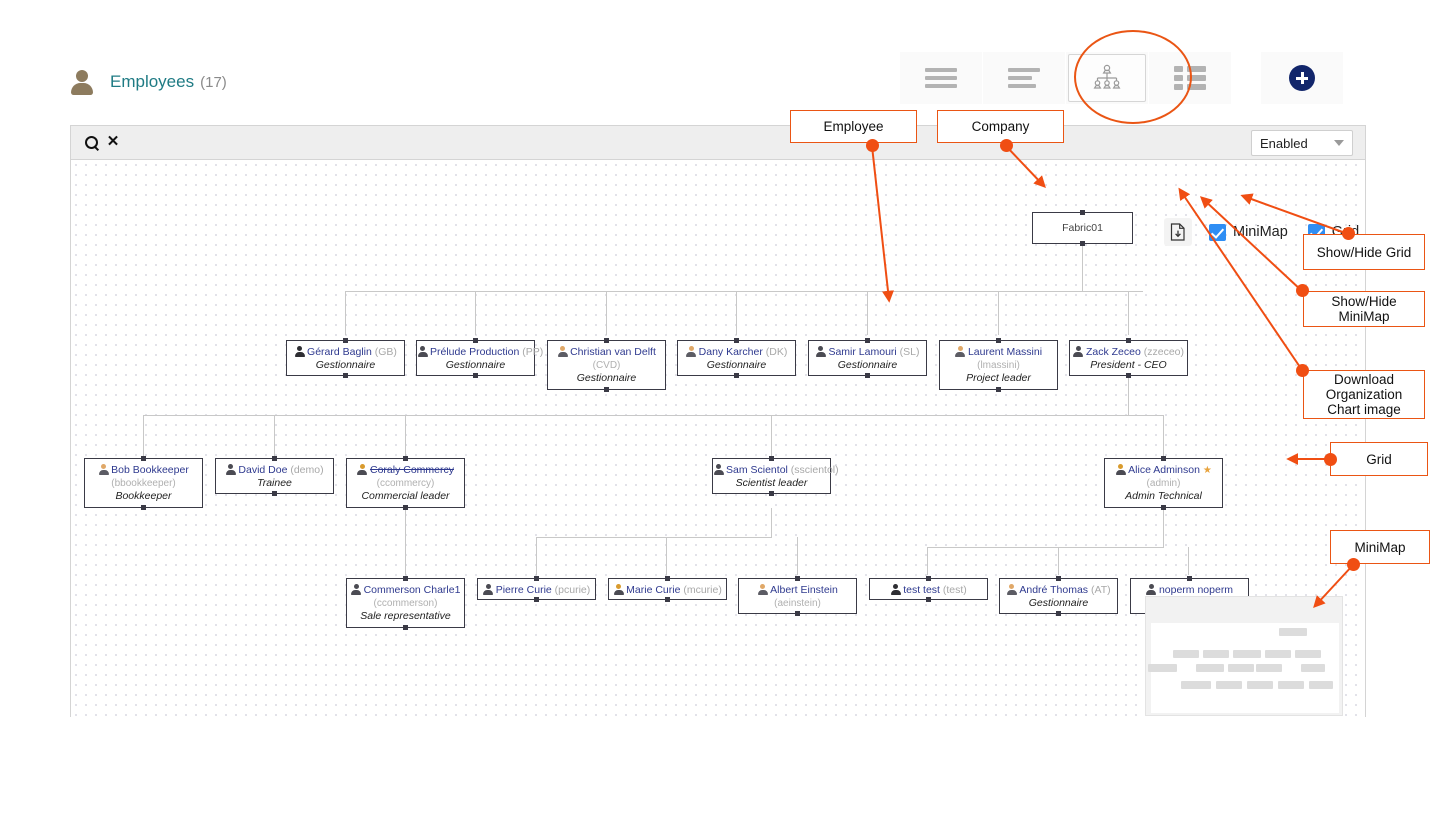 The image size is (1436, 816). Describe the element at coordinates (1100, 590) in the screenshot. I see `employee-code: (AT)` at that location.